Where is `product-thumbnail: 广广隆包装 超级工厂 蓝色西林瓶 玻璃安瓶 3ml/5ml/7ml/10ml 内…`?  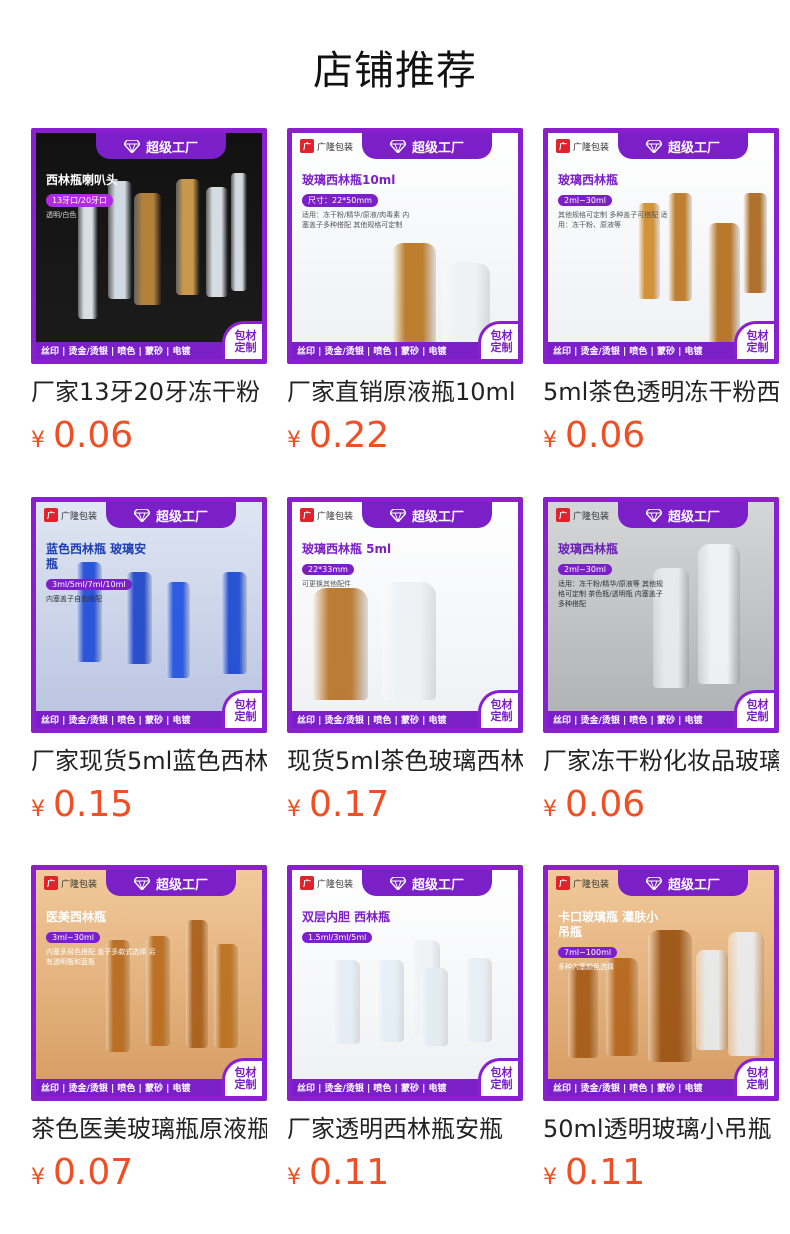
product-thumbnail: 广广隆包装 超级工厂 蓝色西林瓶 玻璃安瓶 3ml/5ml/7ml/10ml 内… is located at coordinates (149, 615).